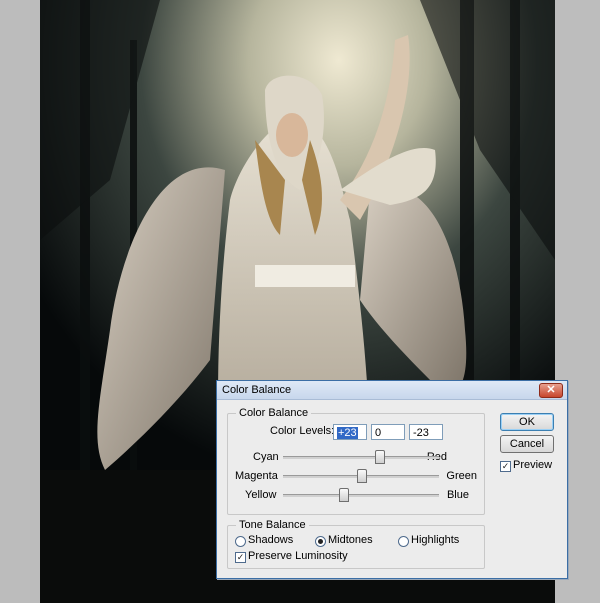 The width and height of the screenshot is (600, 603). Describe the element at coordinates (344, 495) in the screenshot. I see `yellow-blue-slider-thumb` at that location.